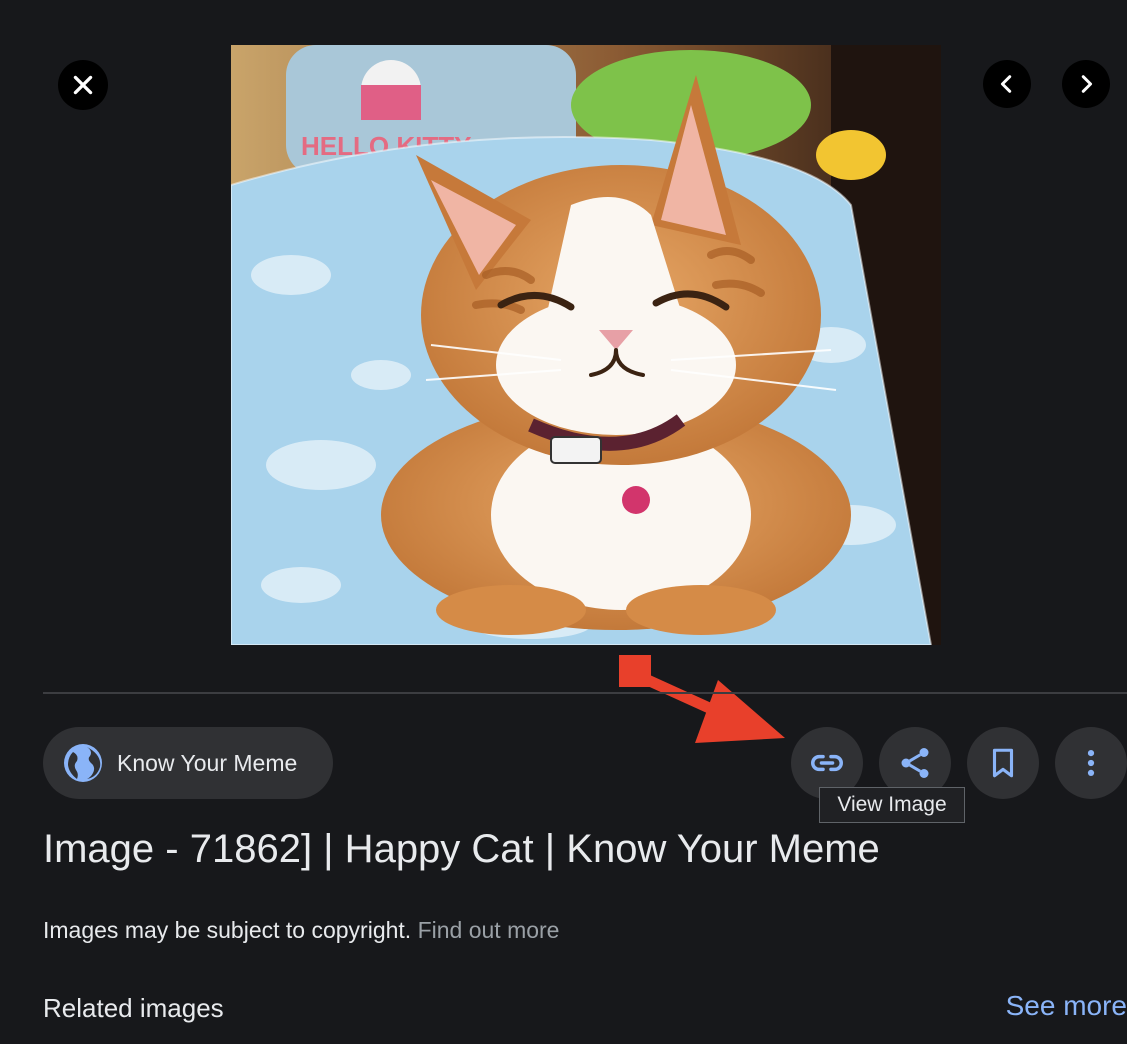  Describe the element at coordinates (489, 930) in the screenshot. I see `find-out-more-link: Find out more` at that location.